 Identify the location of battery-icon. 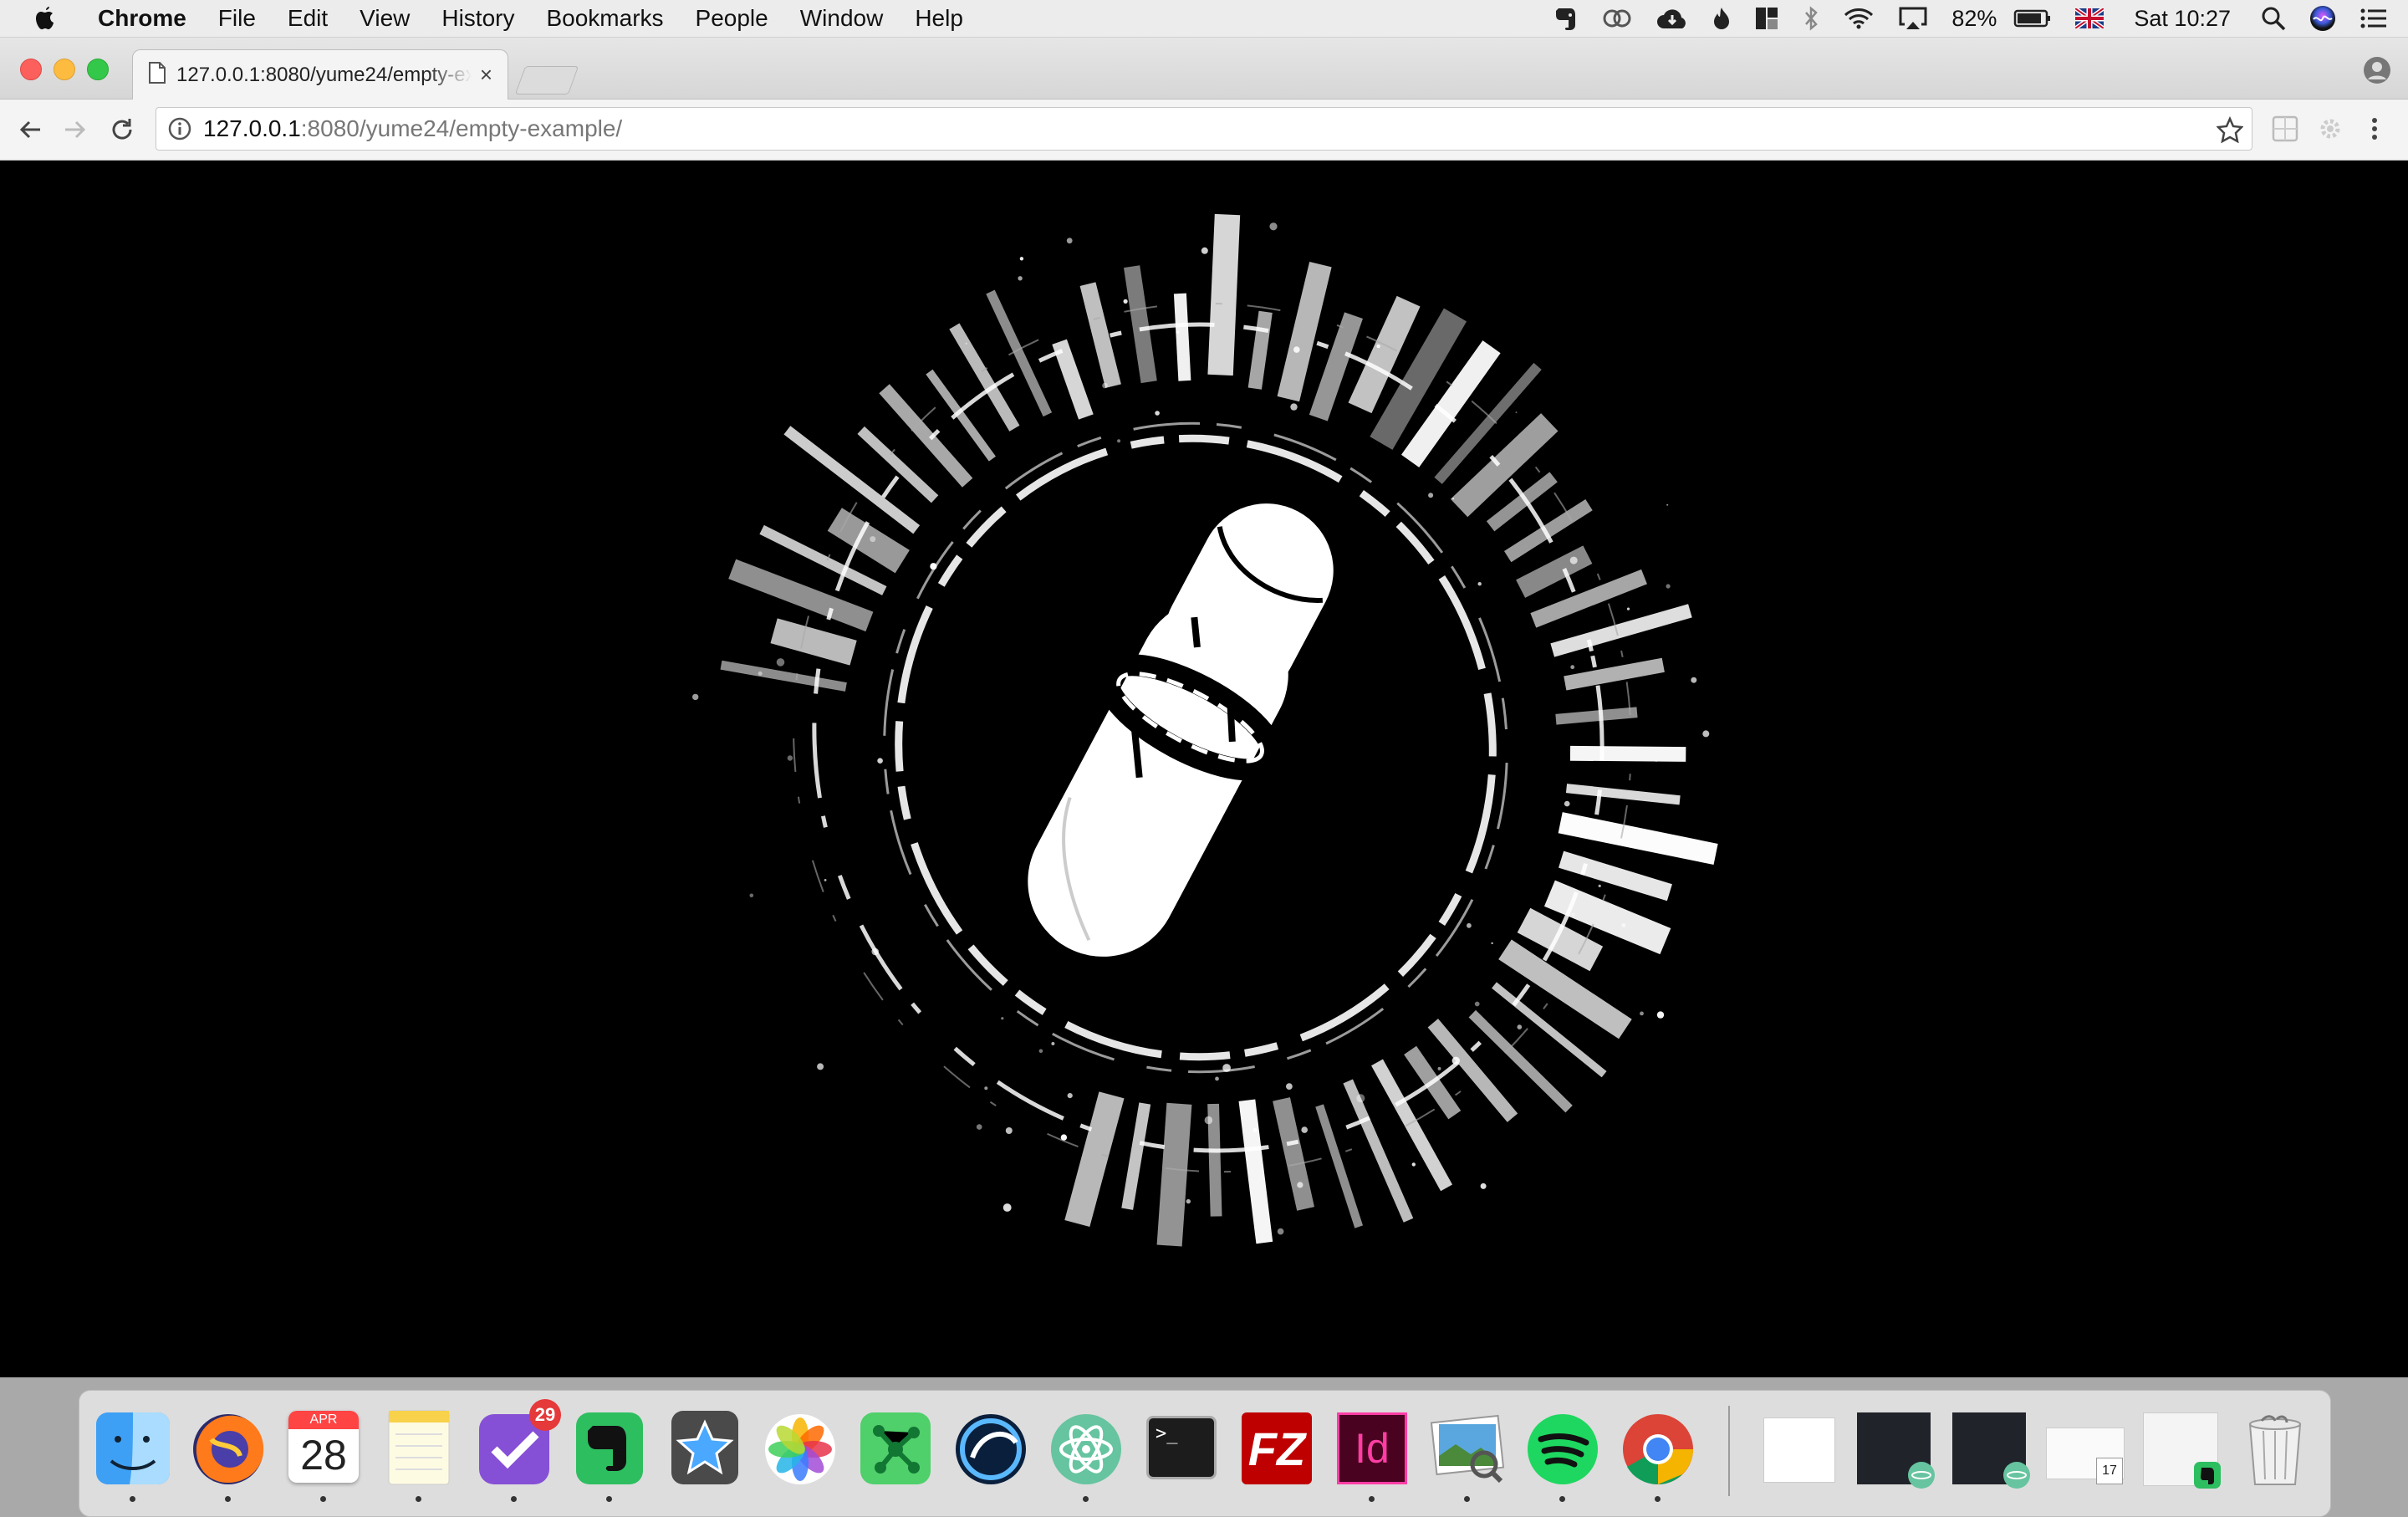
(2033, 18).